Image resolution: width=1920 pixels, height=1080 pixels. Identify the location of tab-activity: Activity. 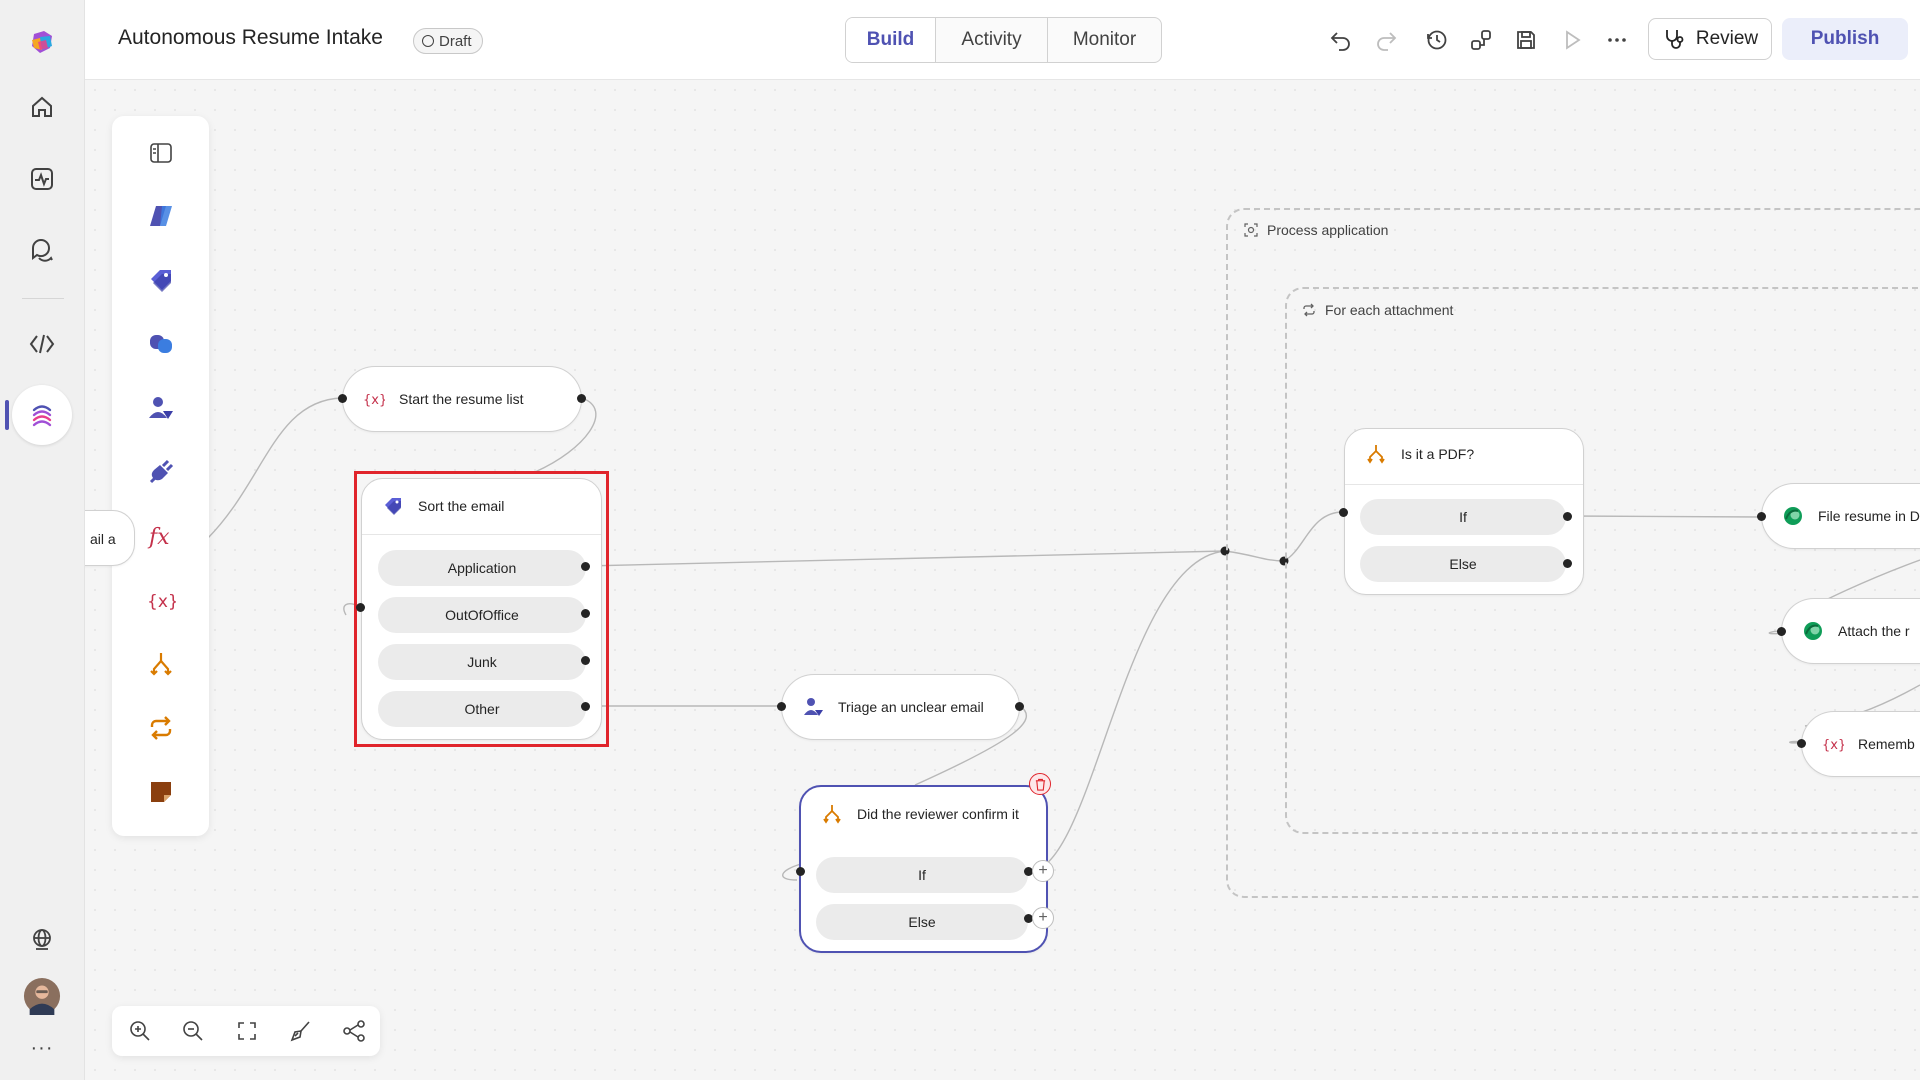
(992, 40).